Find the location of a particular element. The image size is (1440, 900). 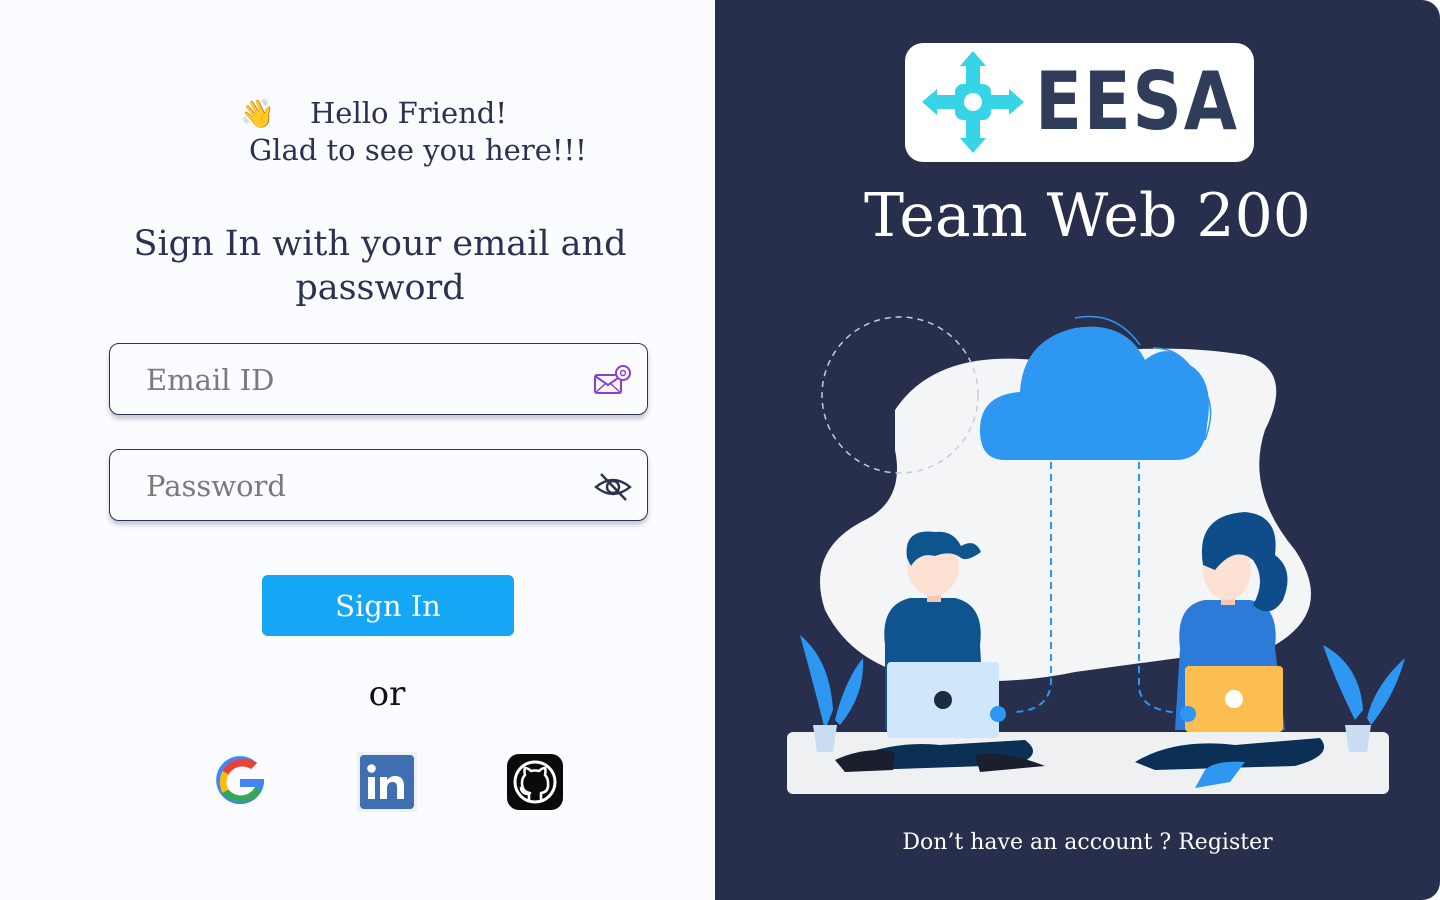

greeting-line-2: Glad to see you here!!! is located at coordinates (418, 150).